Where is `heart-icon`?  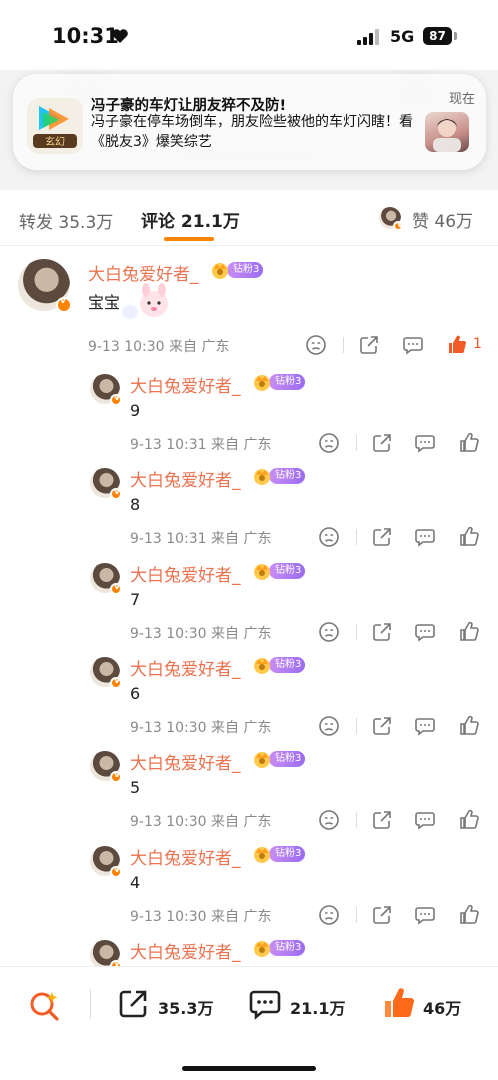
heart-icon is located at coordinates (120, 36).